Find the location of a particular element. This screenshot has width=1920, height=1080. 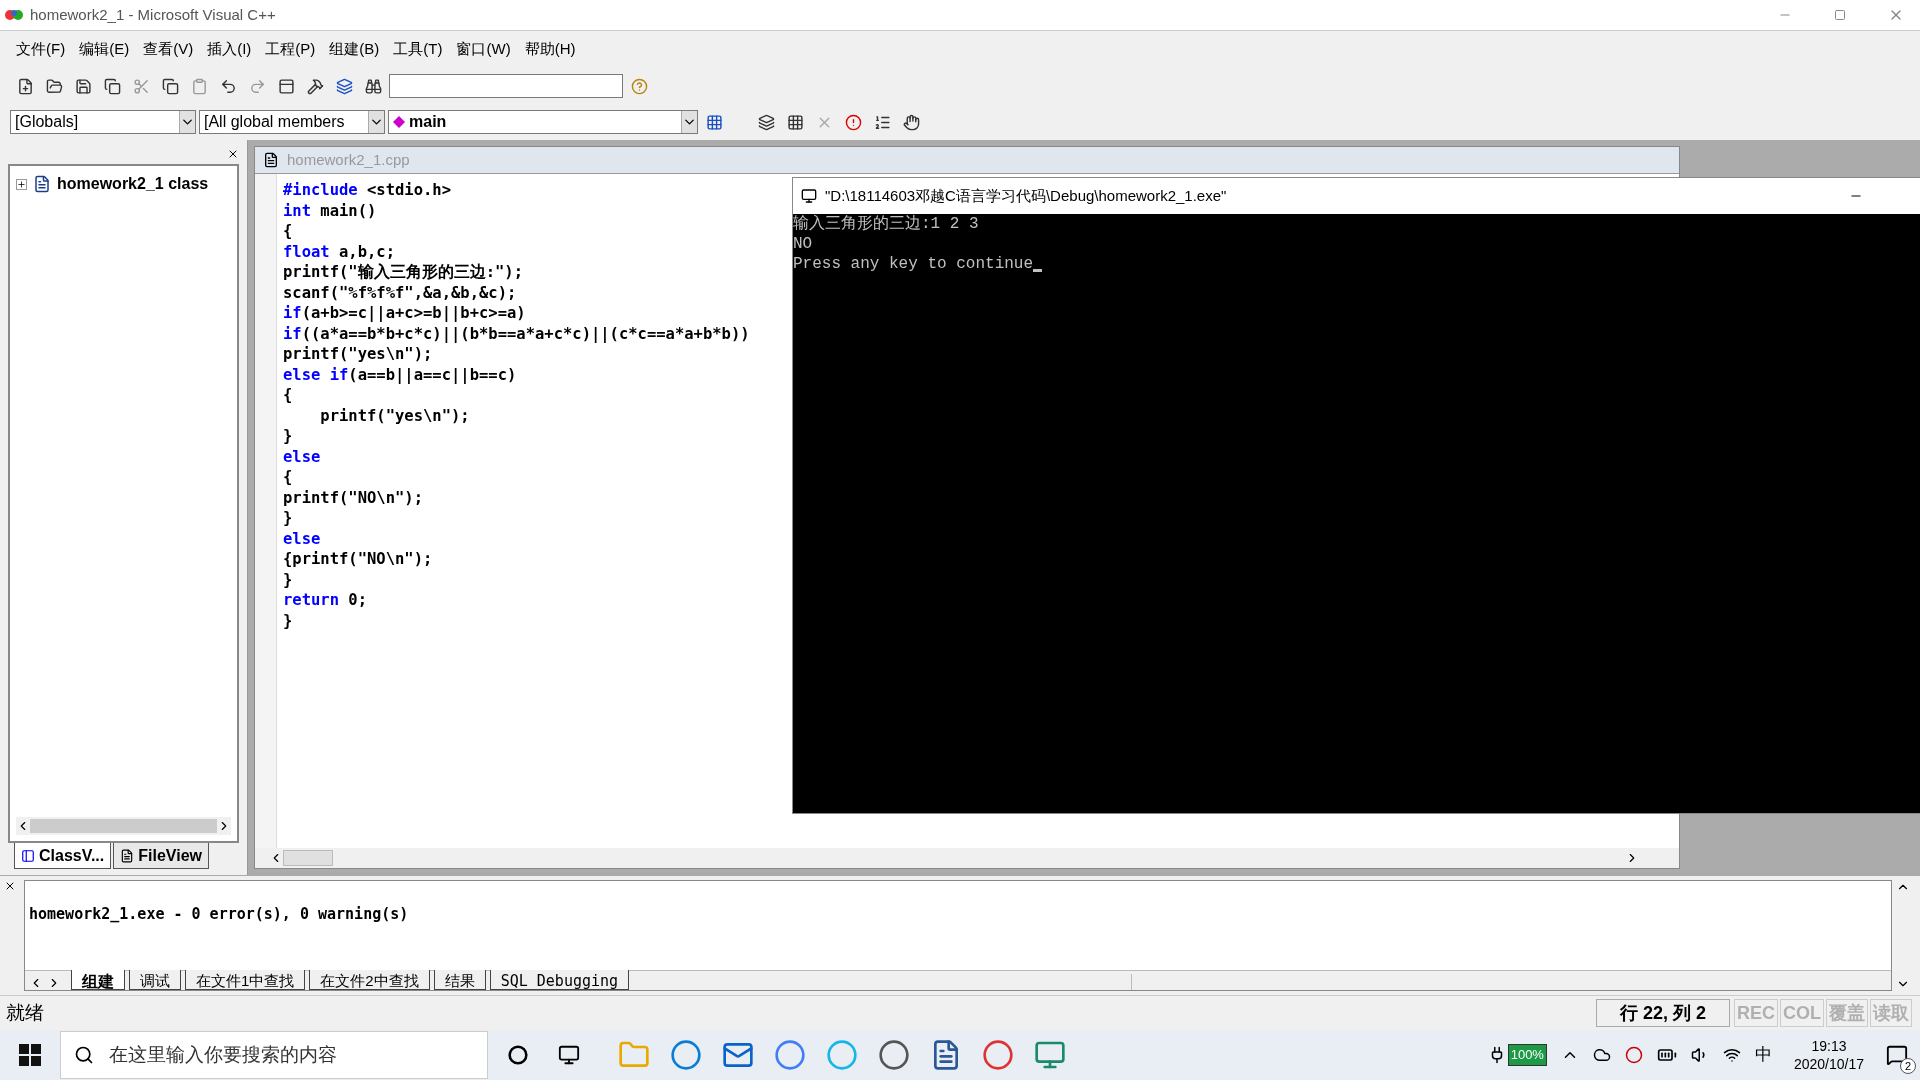

search-icon is located at coordinates (84, 1055).